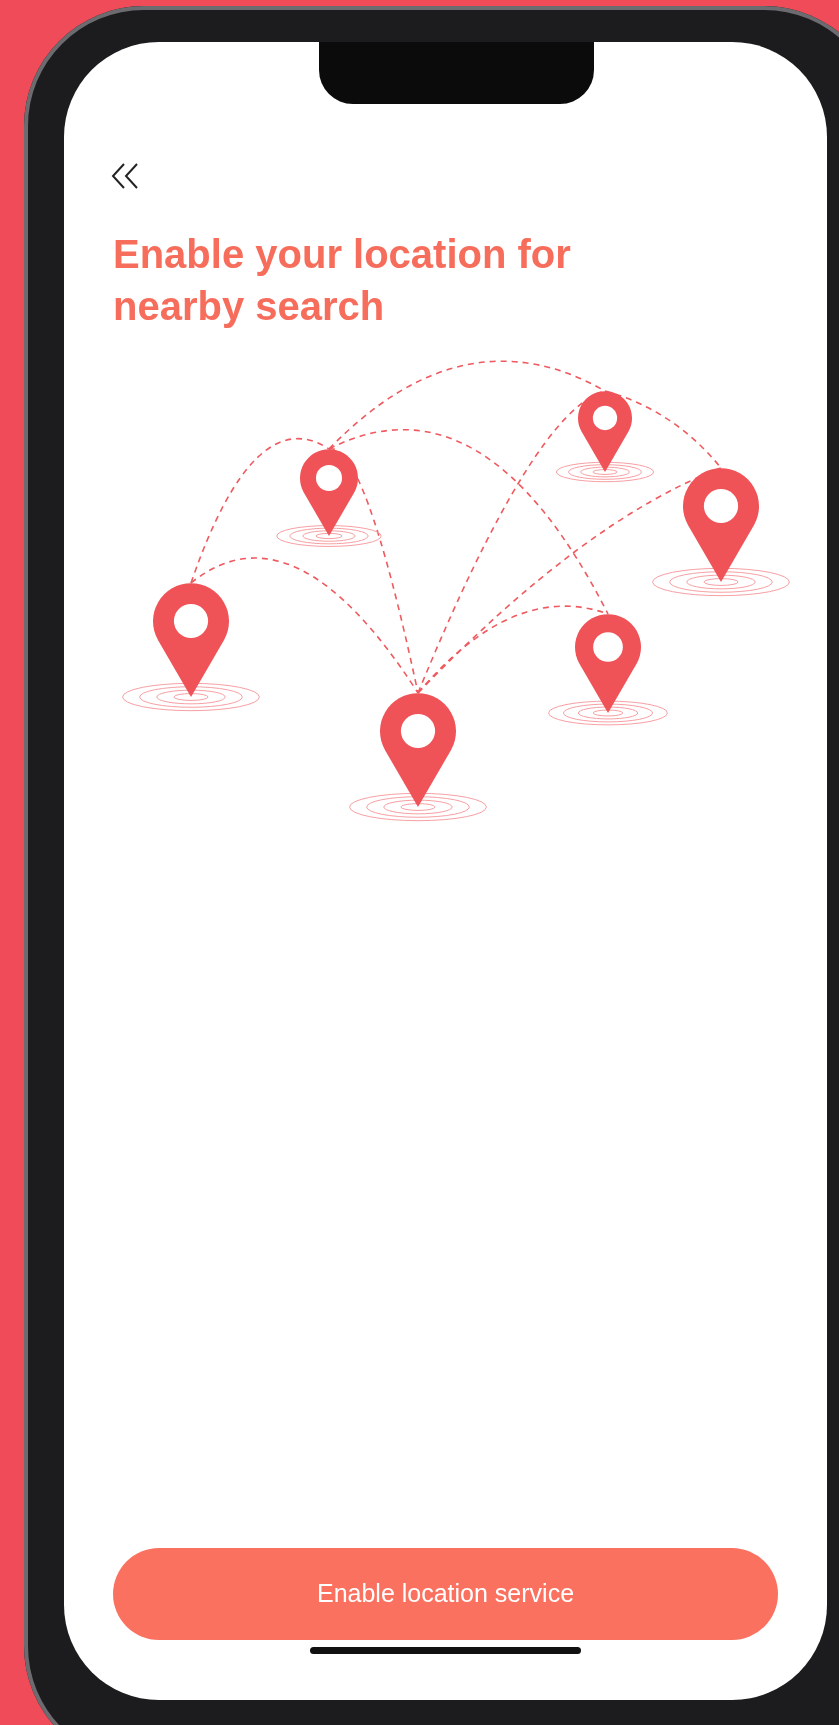 This screenshot has width=839, height=1725. I want to click on enable-location-button: Enable location service, so click(445, 1594).